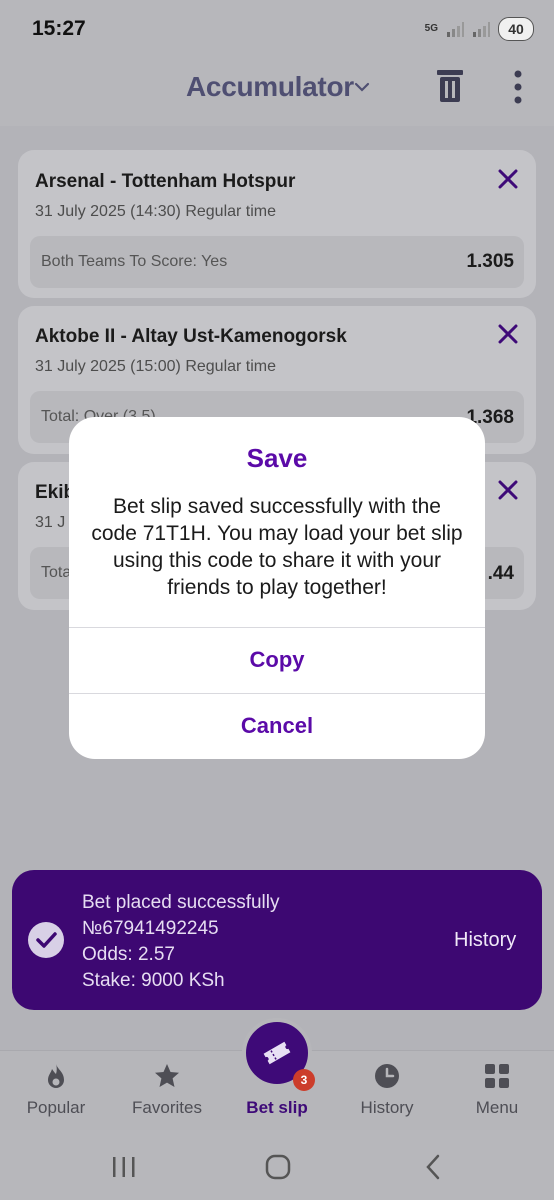  I want to click on dialog-title: Save, so click(277, 458).